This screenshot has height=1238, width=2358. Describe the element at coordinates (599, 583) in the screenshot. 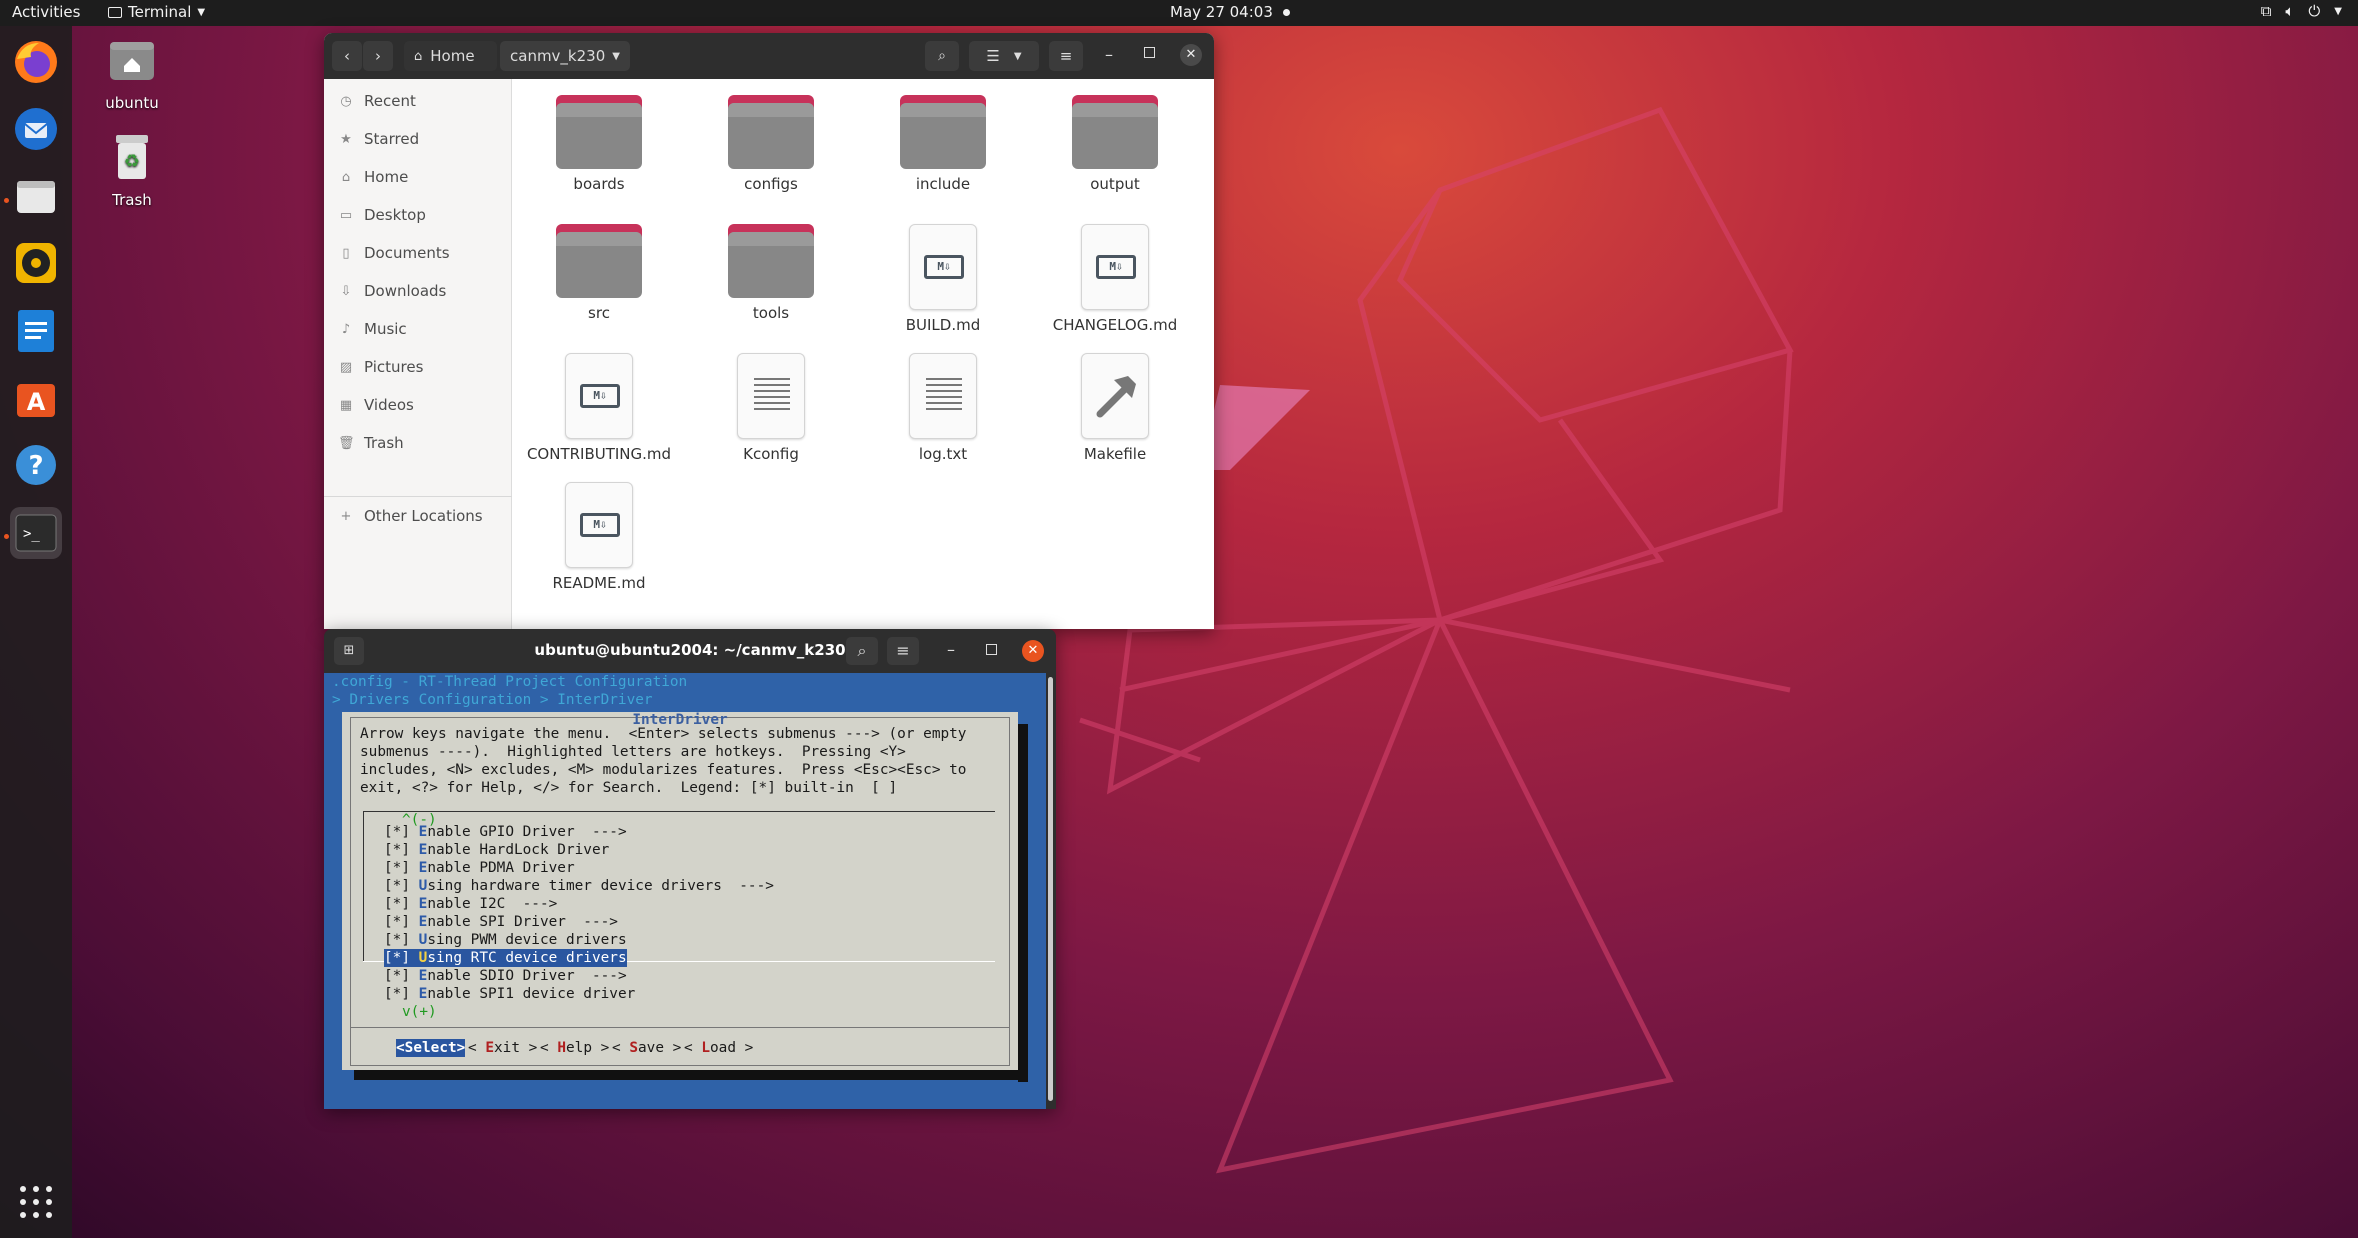

I see `file-name: README.md` at that location.